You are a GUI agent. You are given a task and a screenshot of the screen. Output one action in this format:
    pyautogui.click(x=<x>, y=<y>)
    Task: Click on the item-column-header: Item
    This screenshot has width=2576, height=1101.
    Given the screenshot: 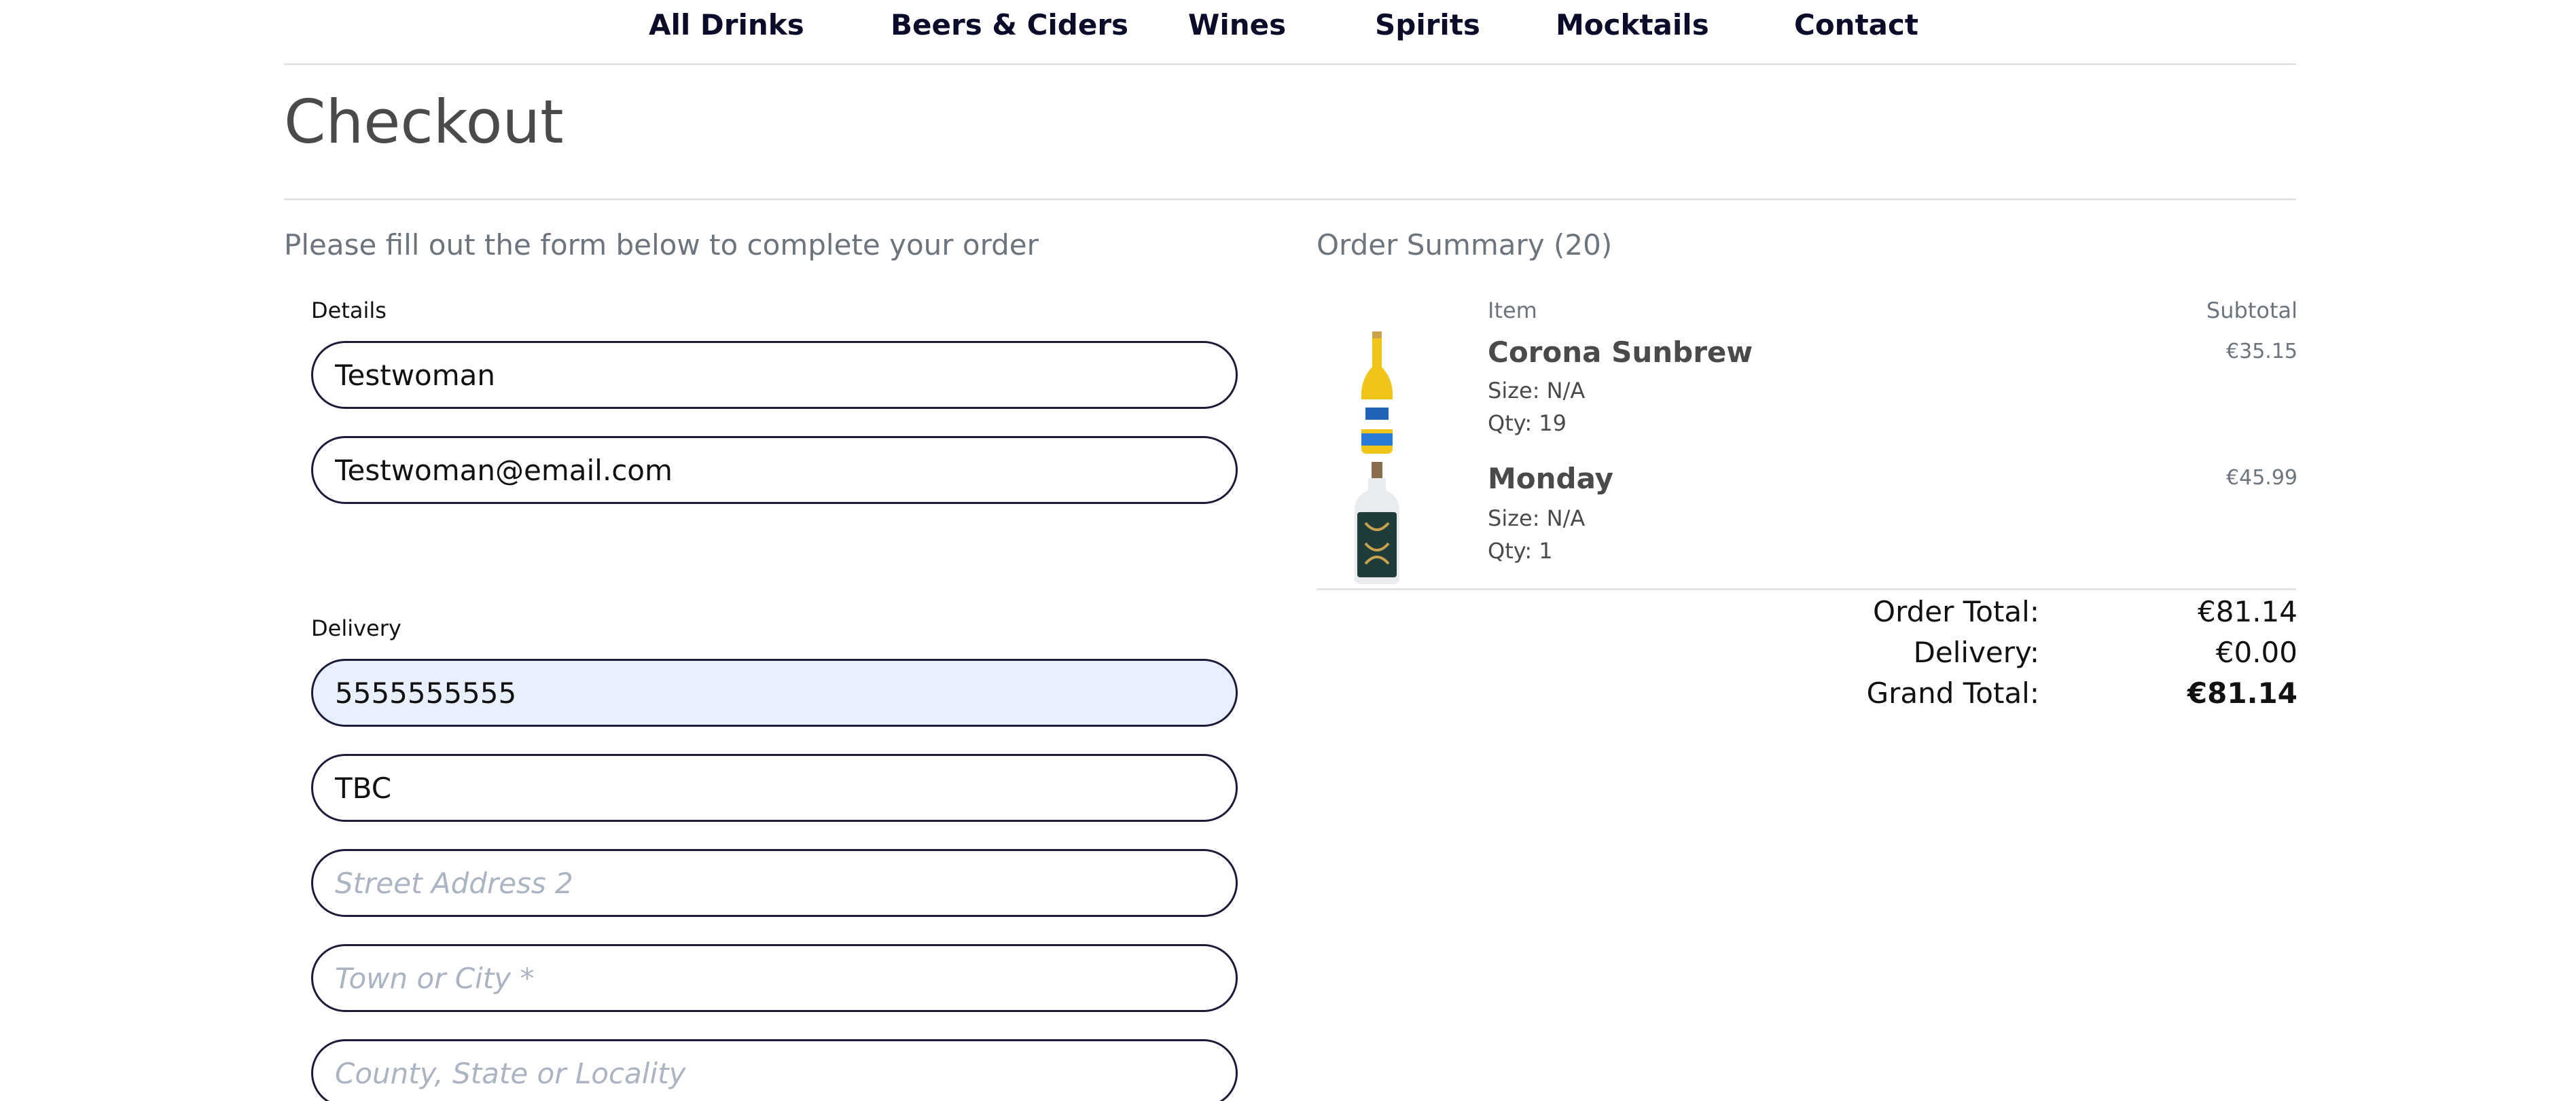 What is the action you would take?
    pyautogui.click(x=1513, y=310)
    